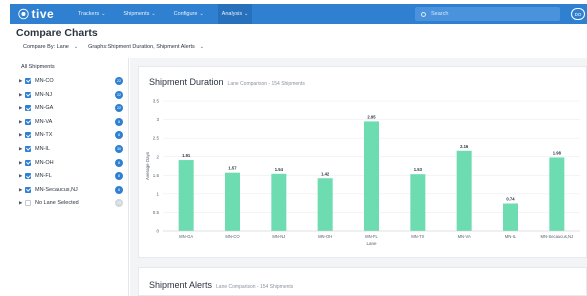  Describe the element at coordinates (44, 81) in the screenshot. I see `lane-label: MN-CO` at that location.